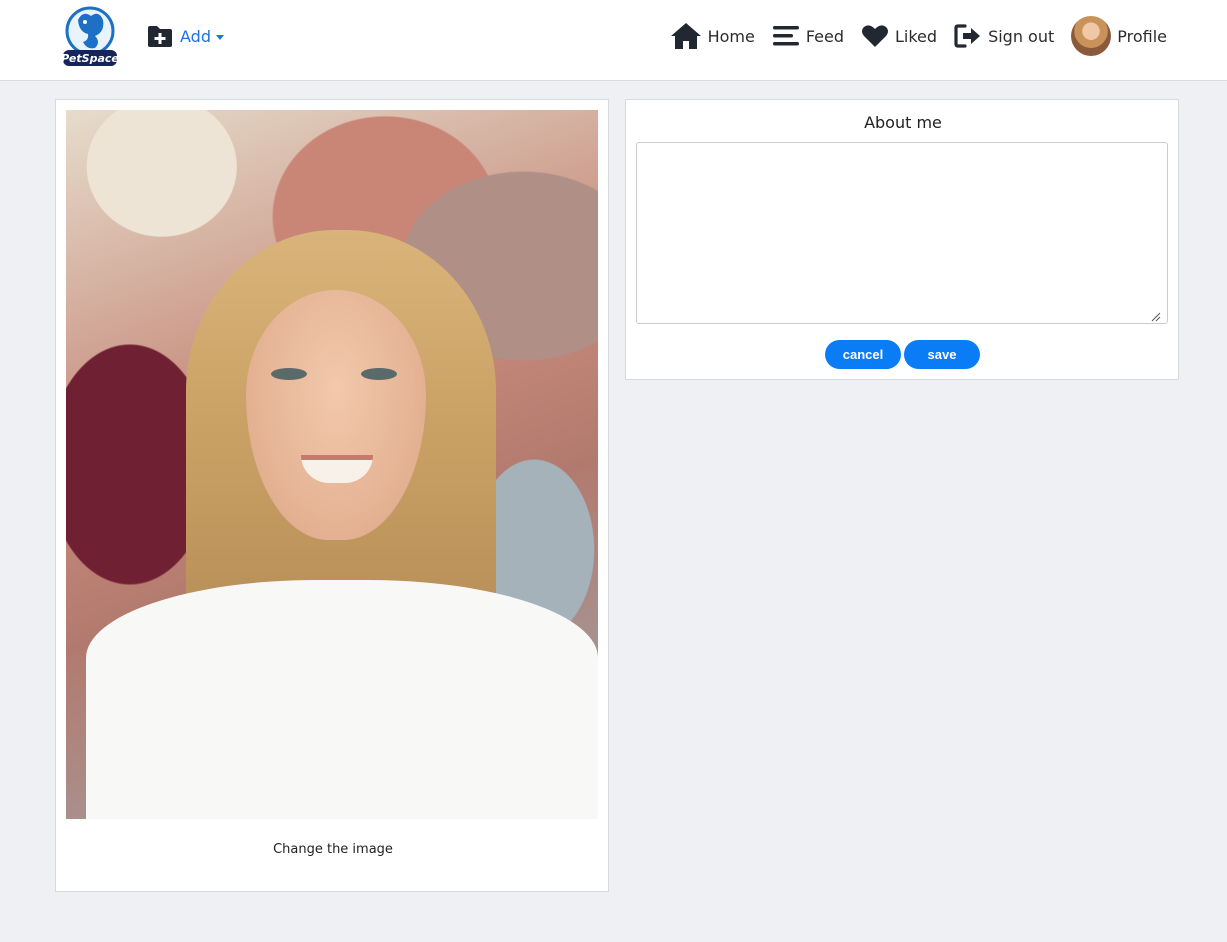 Image resolution: width=1227 pixels, height=942 pixels. What do you see at coordinates (685, 36) in the screenshot?
I see `home-icon` at bounding box center [685, 36].